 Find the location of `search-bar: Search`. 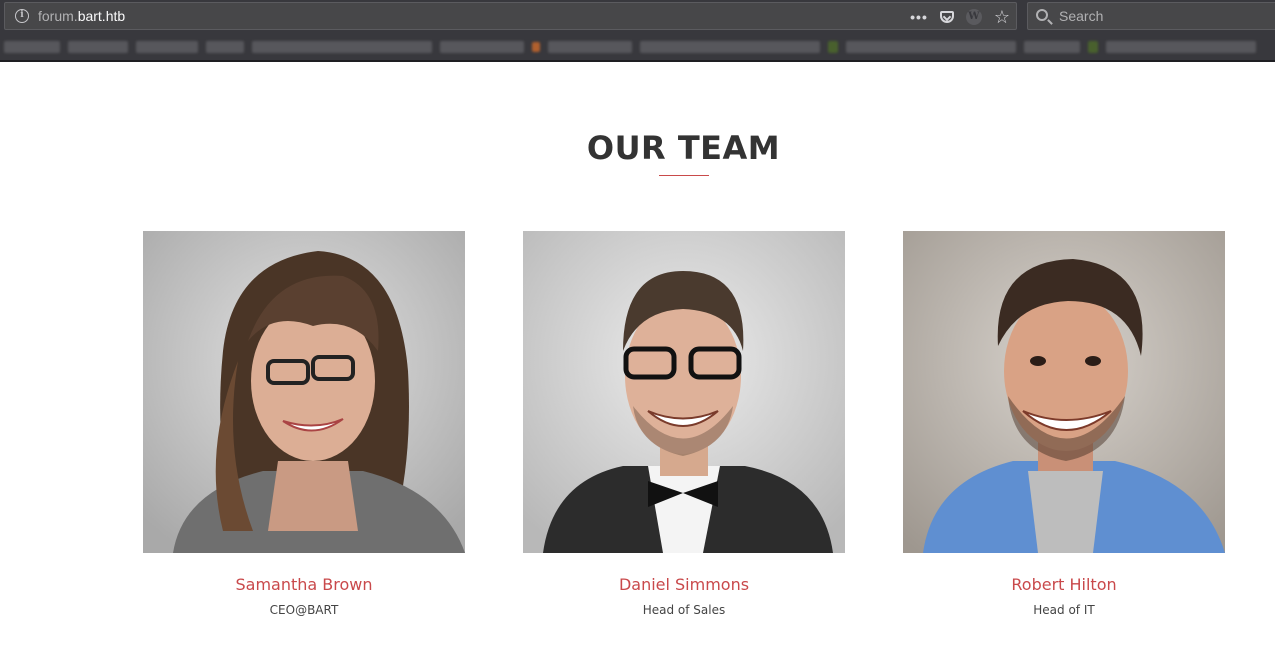

search-bar: Search is located at coordinates (1151, 16).